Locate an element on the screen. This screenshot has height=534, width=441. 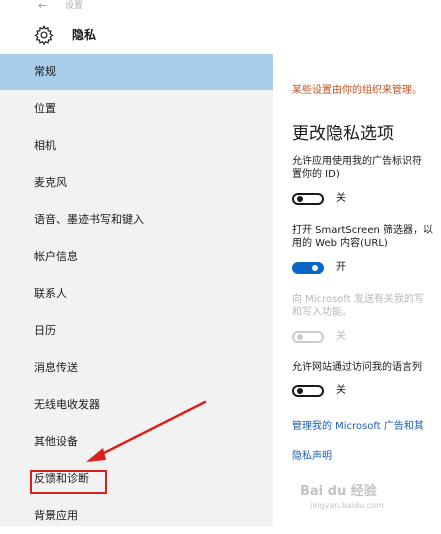
page-title: 隐私 is located at coordinates (84, 35).